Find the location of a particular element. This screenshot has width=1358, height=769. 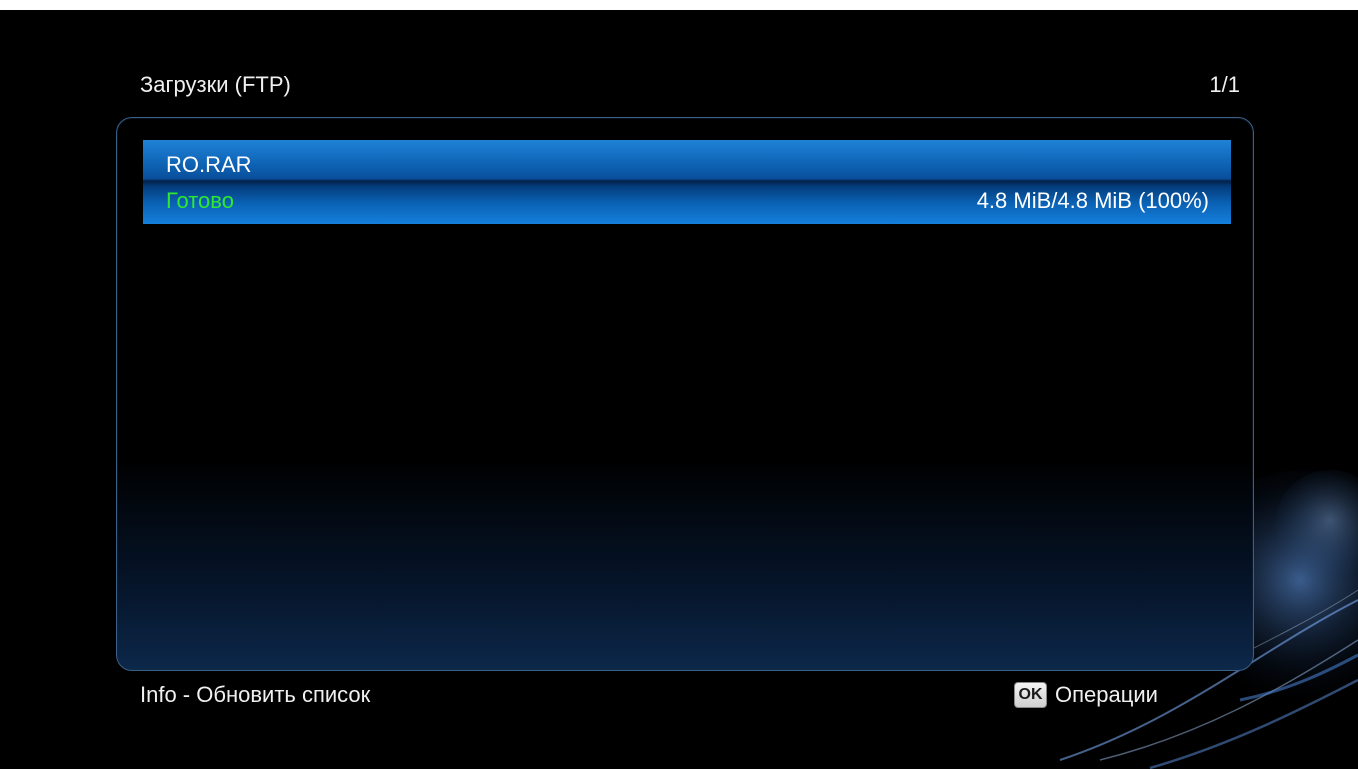

download-size-progress: 4.8 MiB/4.8 MiB (100%) is located at coordinates (1092, 200).